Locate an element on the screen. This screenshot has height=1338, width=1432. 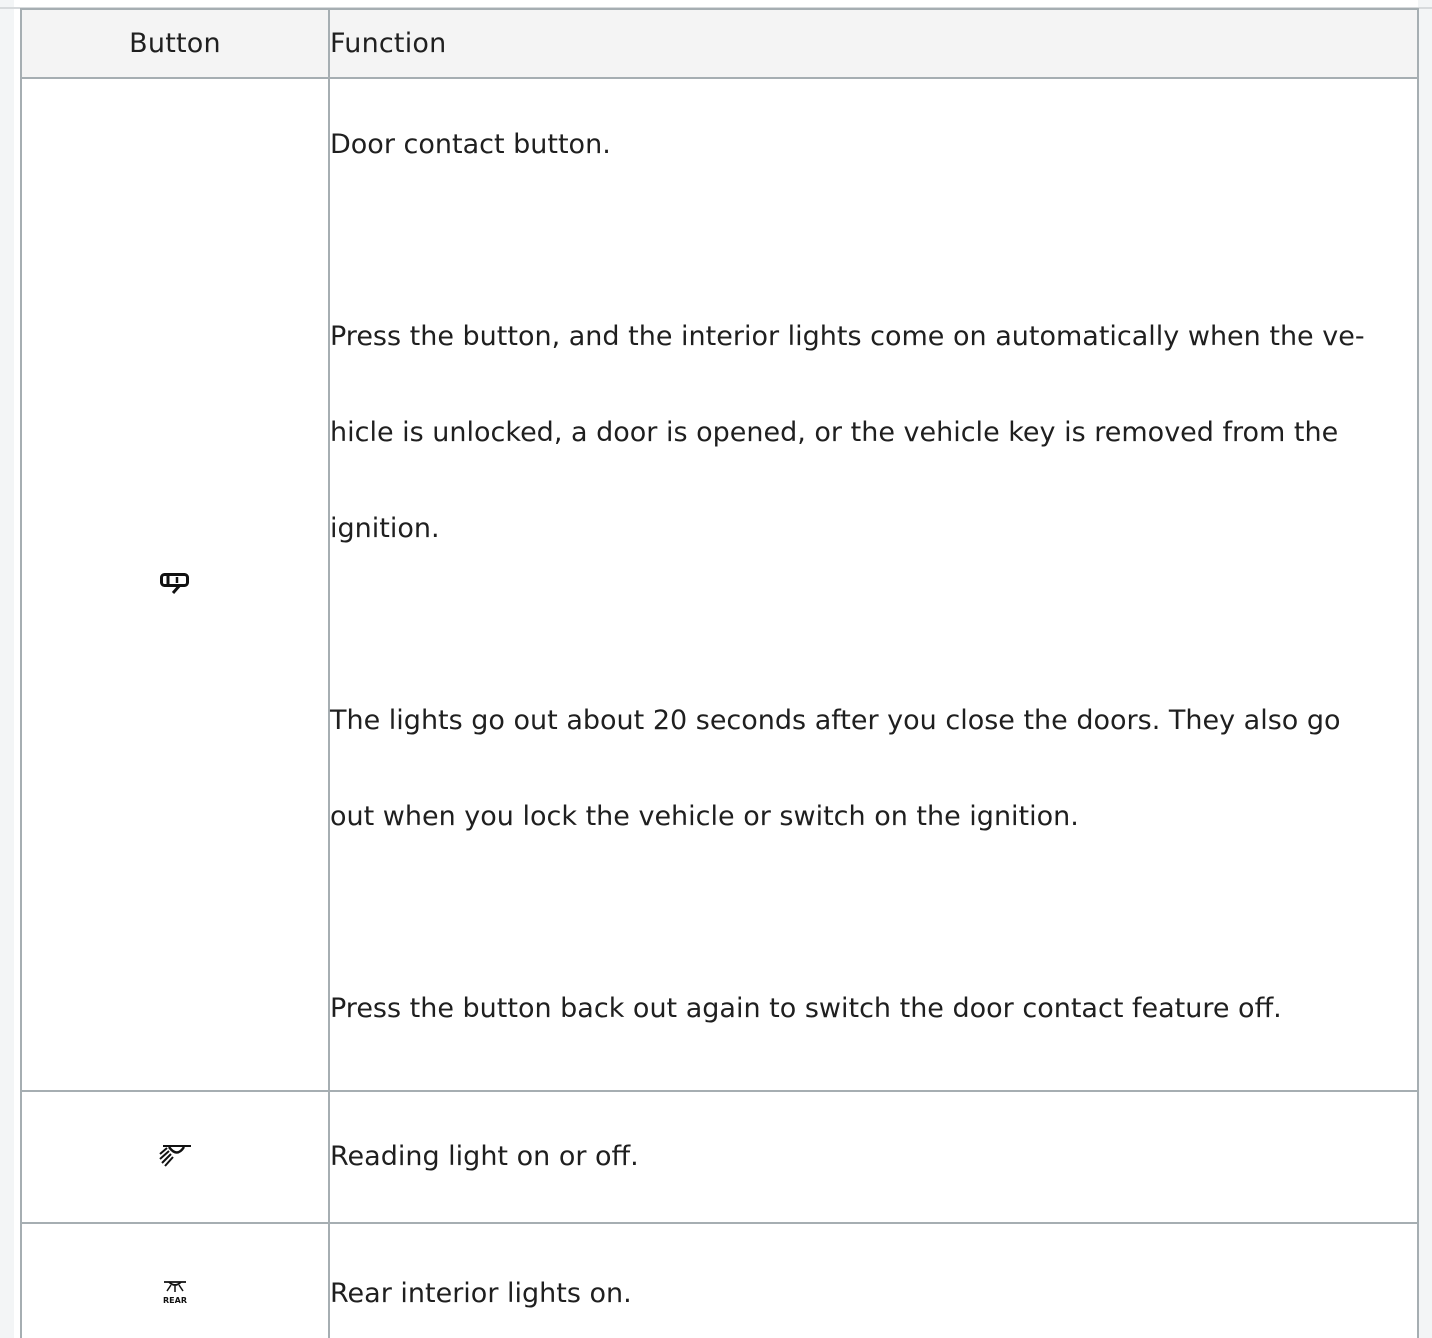
reading-light-icon is located at coordinates (175, 1155).